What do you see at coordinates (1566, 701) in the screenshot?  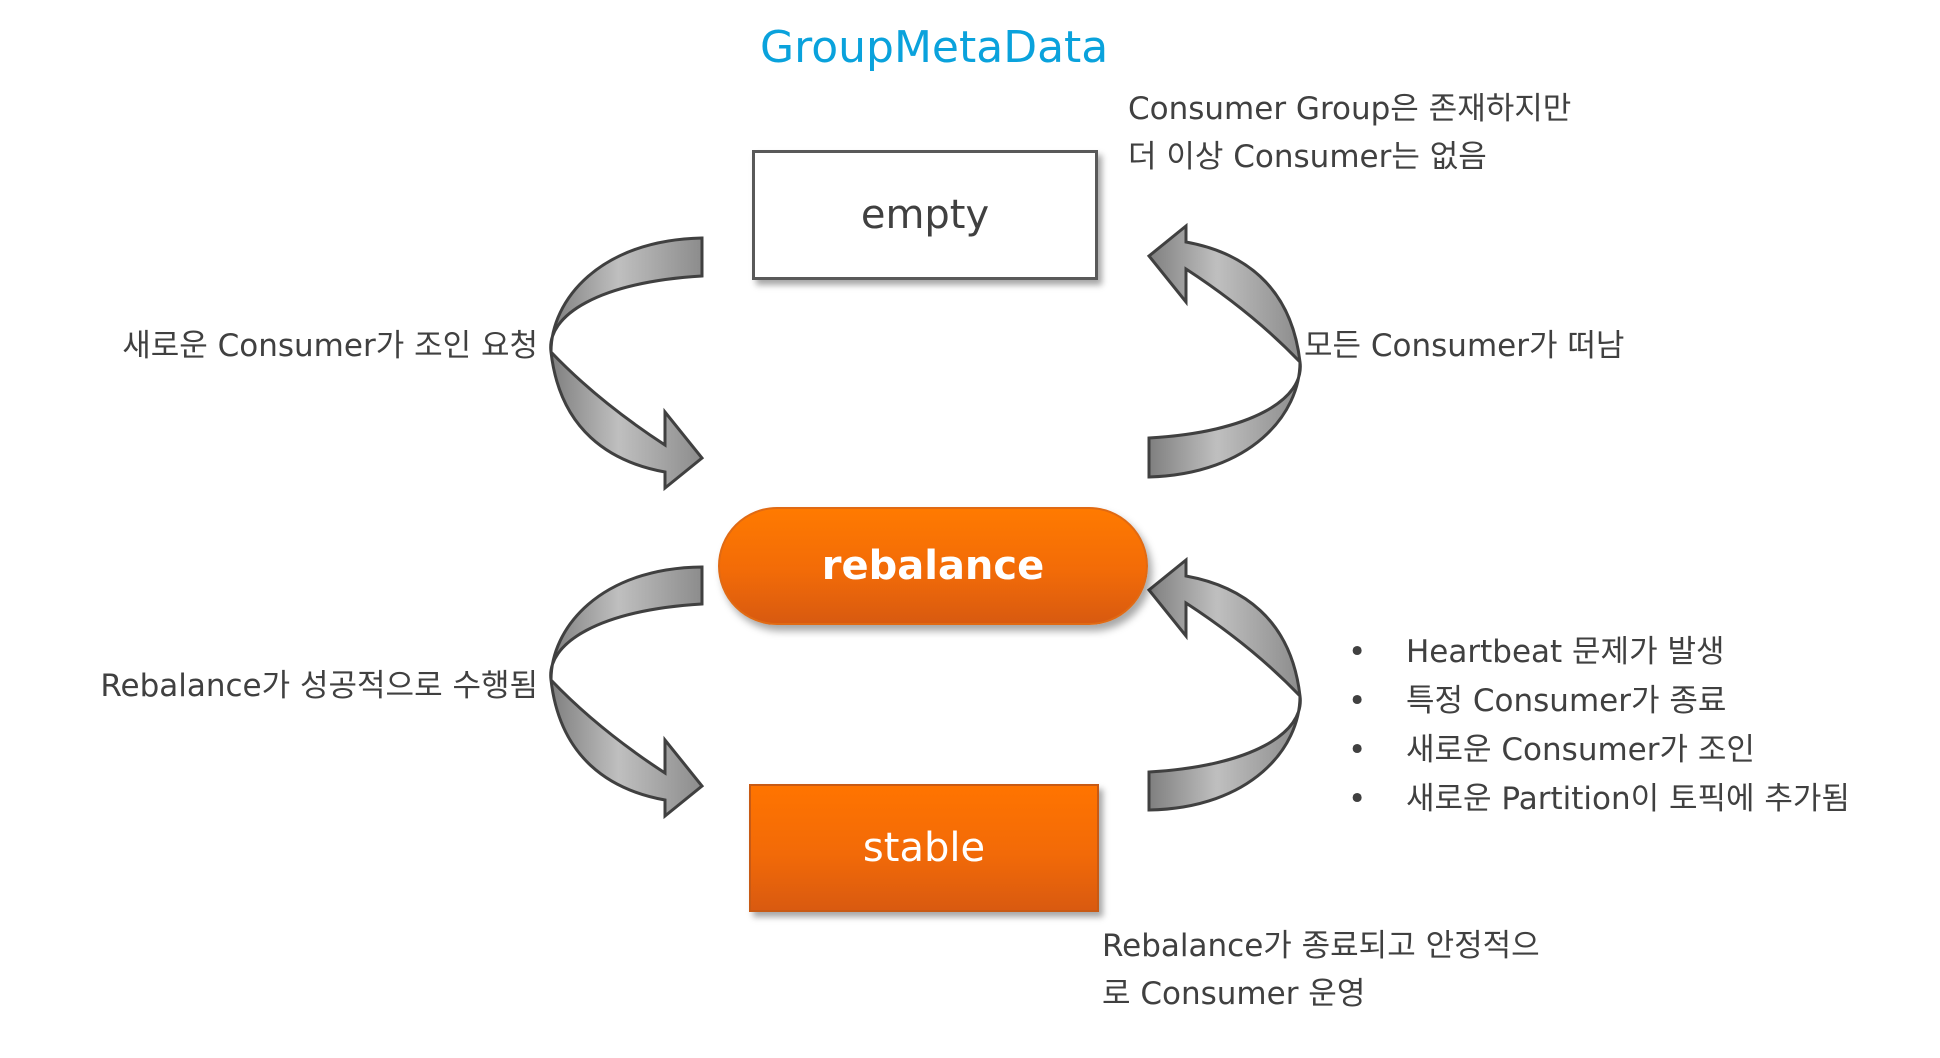 I see `trigger-text: 특정 Consumer가 종료` at bounding box center [1566, 701].